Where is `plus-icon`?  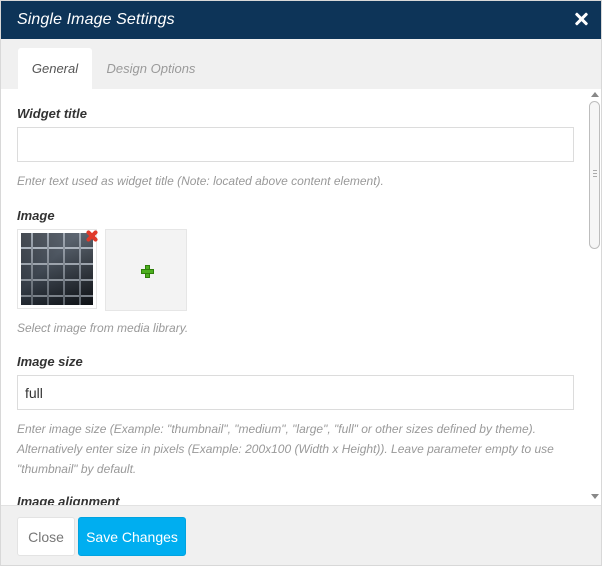 plus-icon is located at coordinates (147, 271).